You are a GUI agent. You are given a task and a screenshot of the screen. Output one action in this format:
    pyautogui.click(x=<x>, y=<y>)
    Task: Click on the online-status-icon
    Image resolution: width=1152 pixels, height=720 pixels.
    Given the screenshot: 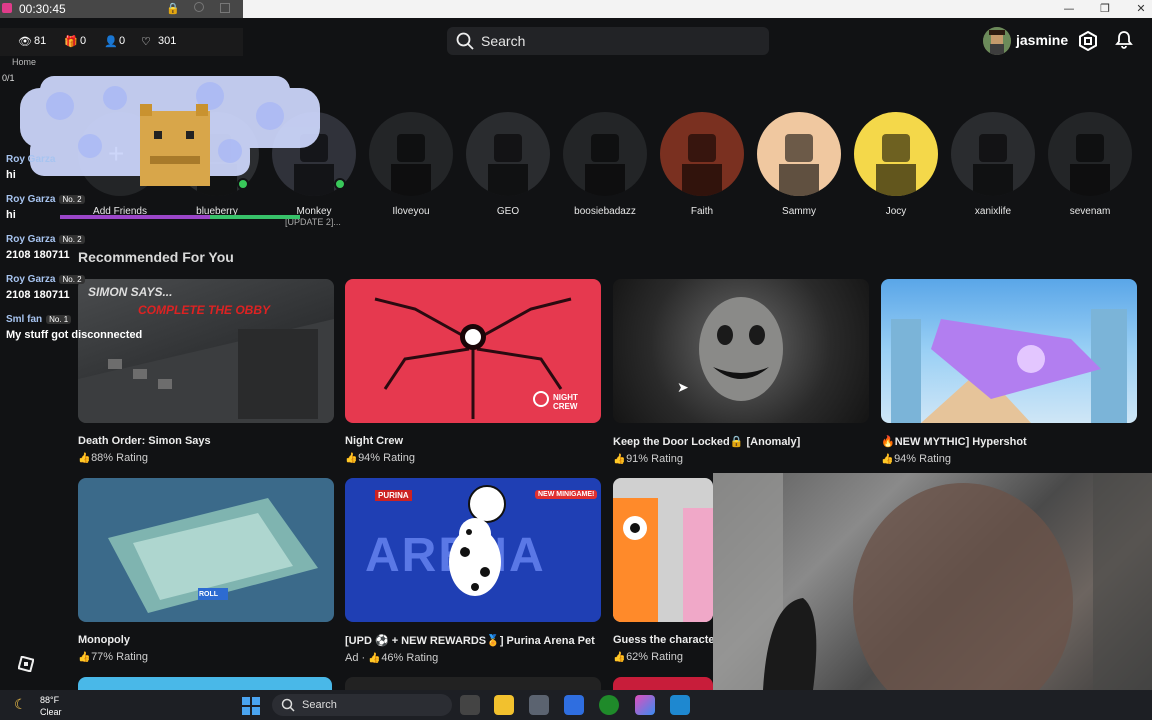 What is the action you would take?
    pyautogui.click(x=340, y=184)
    